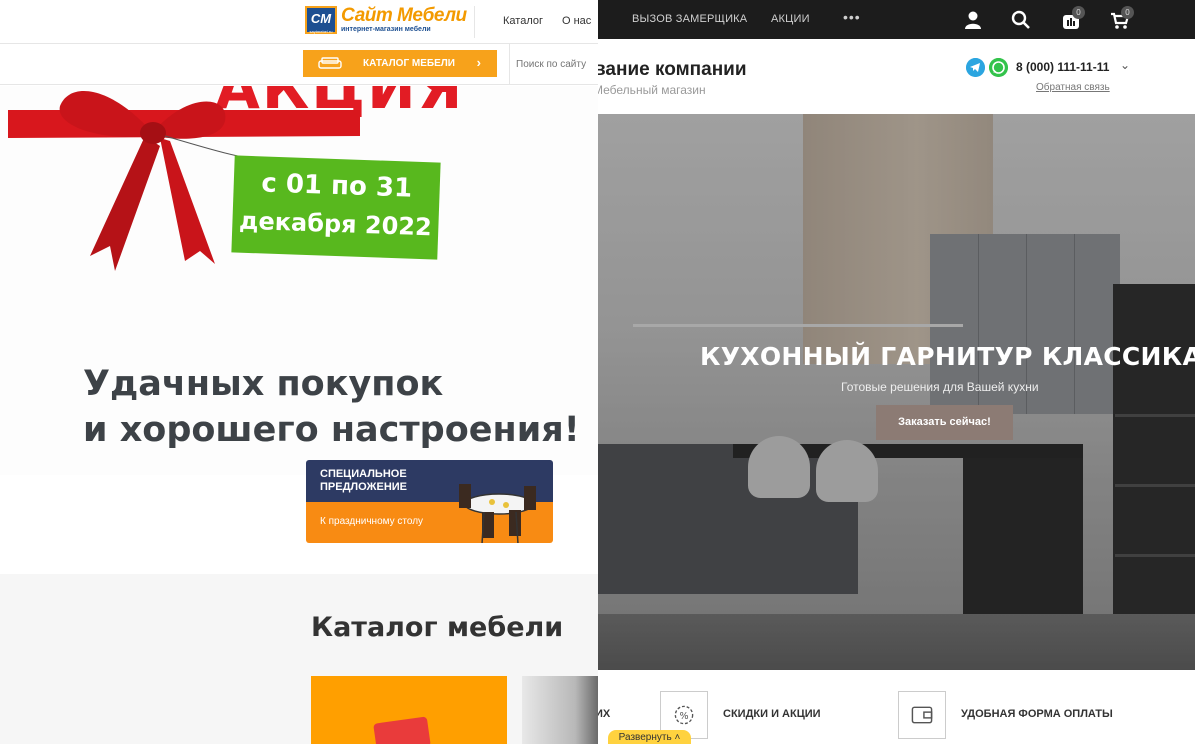  I want to click on company-subtitle: Мебельный магазин, so click(652, 90).